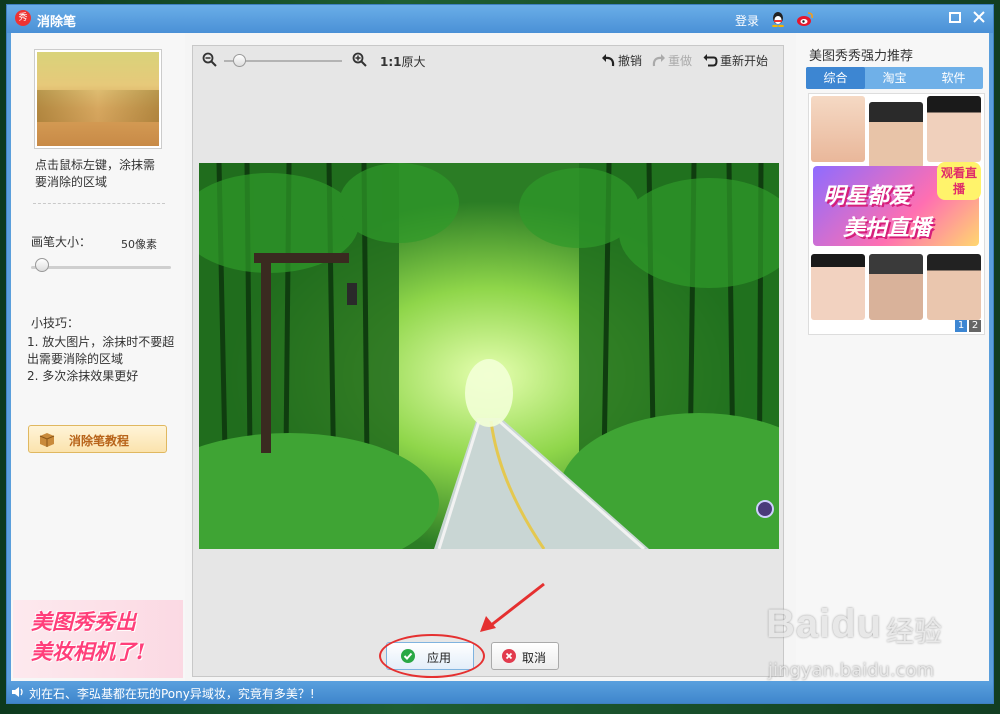  I want to click on speaker-icon, so click(17, 692).